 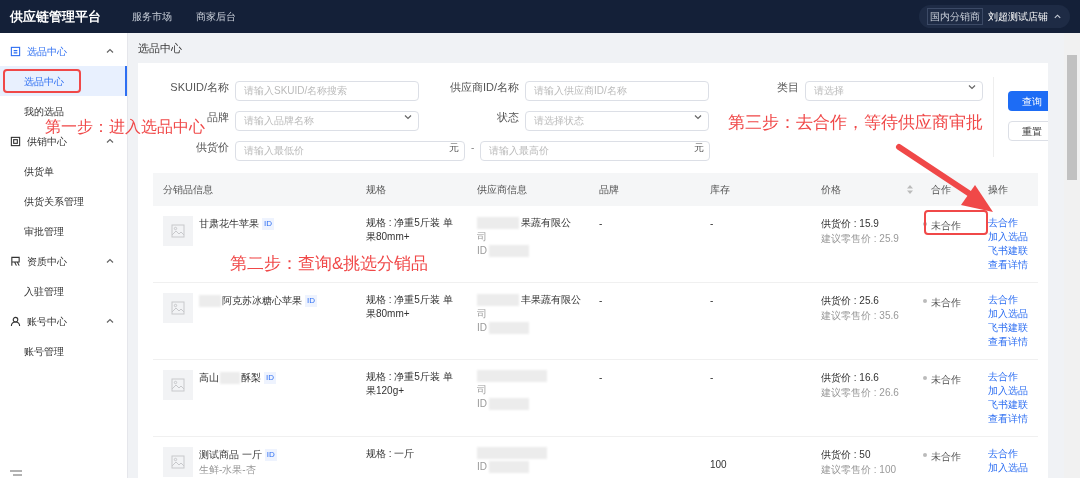 I want to click on user-icon, so click(x=15, y=321).